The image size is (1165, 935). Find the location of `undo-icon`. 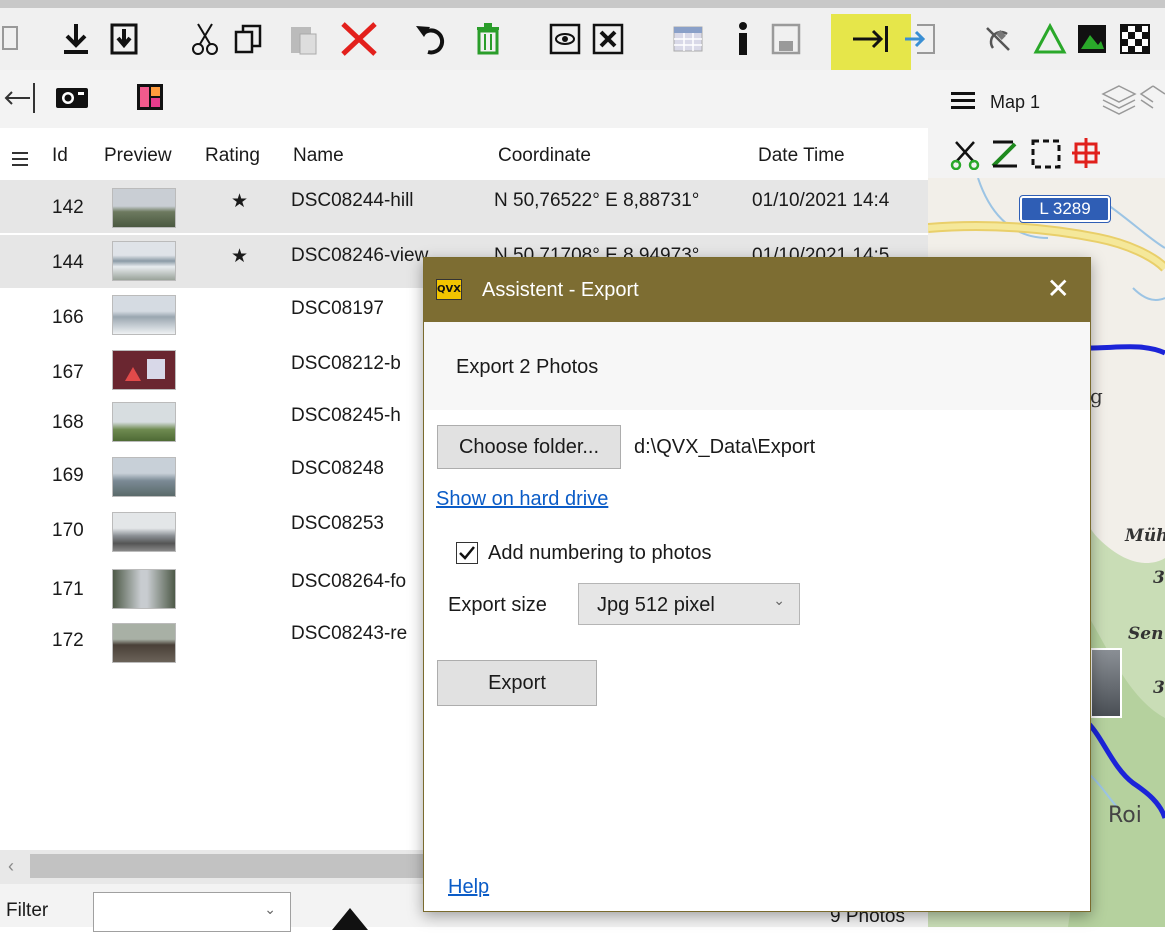

undo-icon is located at coordinates (430, 39).